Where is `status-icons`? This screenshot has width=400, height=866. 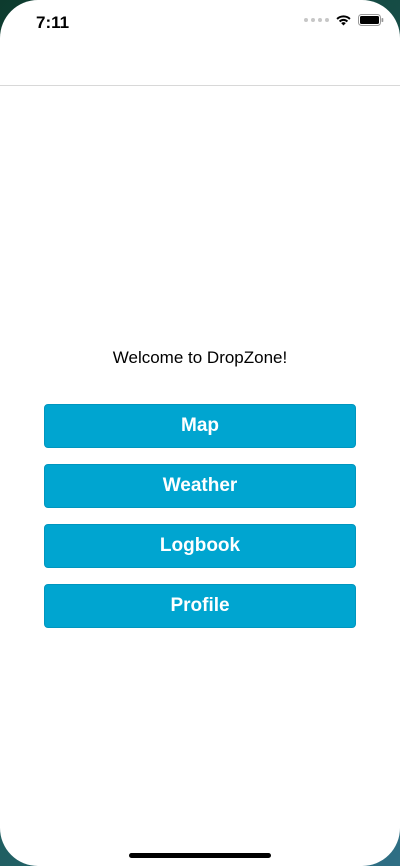 status-icons is located at coordinates (344, 20).